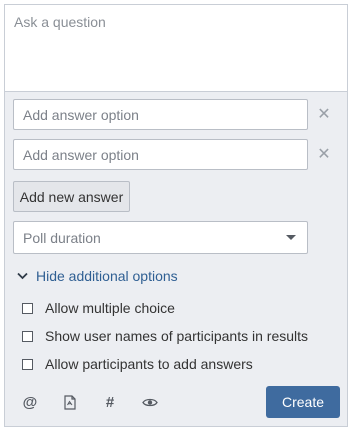 Image resolution: width=353 pixels, height=432 pixels. I want to click on poll-duration-select: Poll duration, so click(160, 237).